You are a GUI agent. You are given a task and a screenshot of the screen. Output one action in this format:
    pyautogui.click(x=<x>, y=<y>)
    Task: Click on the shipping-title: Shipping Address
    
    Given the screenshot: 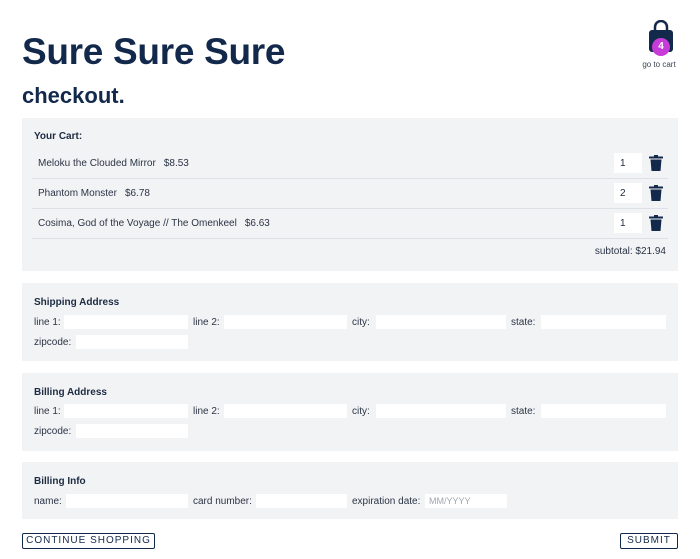 What is the action you would take?
    pyautogui.click(x=77, y=302)
    